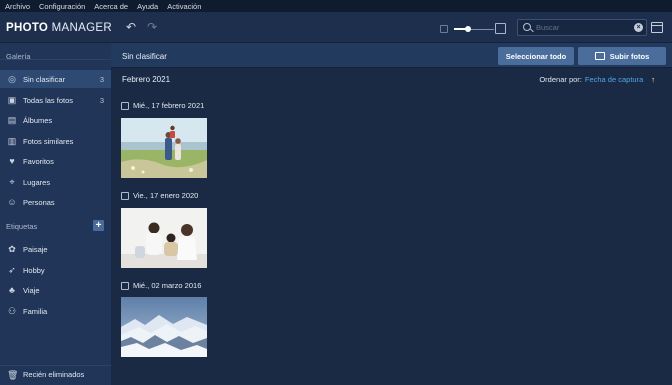 This screenshot has height=385, width=672. What do you see at coordinates (35, 249) in the screenshot?
I see `tag-label: Paisaje` at bounding box center [35, 249].